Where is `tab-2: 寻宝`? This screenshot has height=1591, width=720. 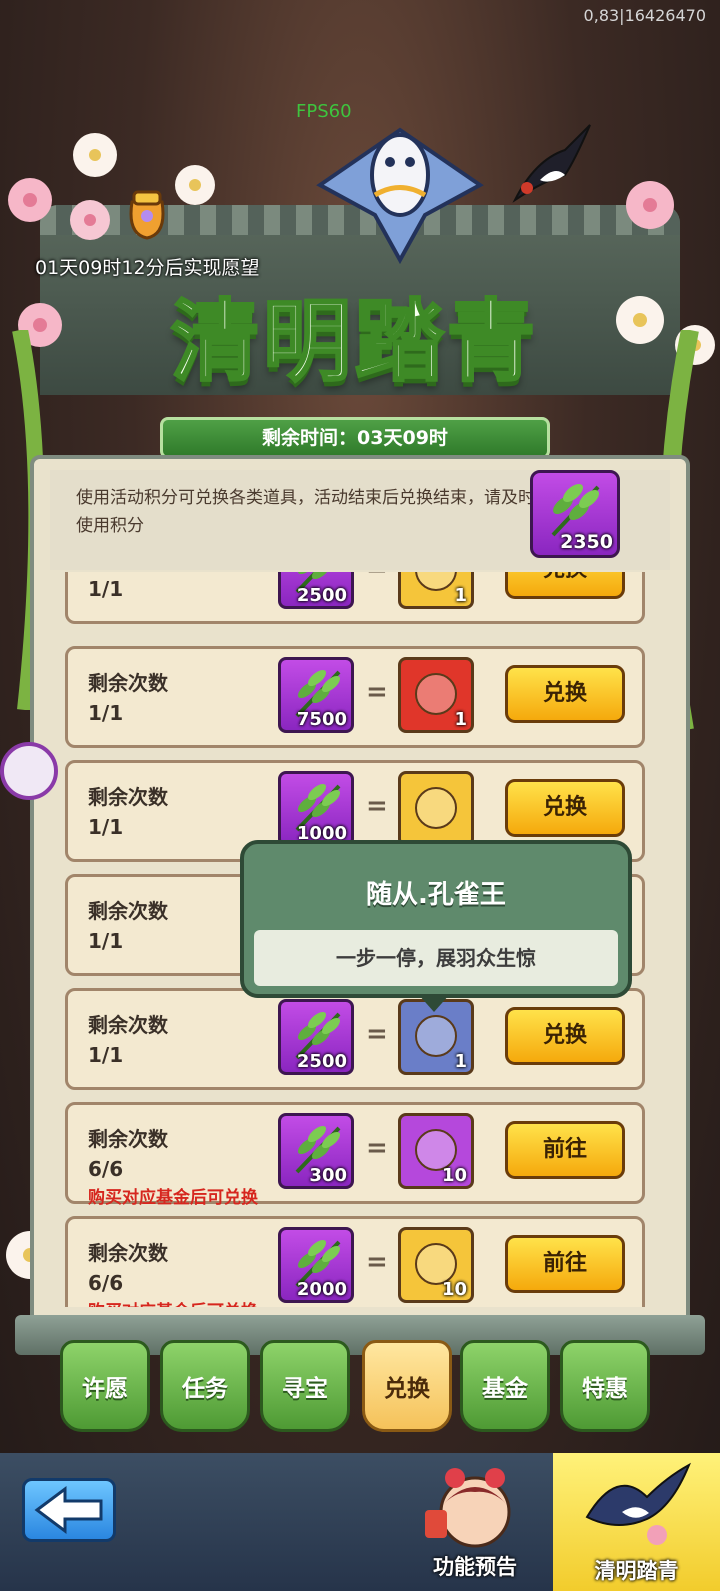
tab-2: 寻宝 is located at coordinates (305, 1386).